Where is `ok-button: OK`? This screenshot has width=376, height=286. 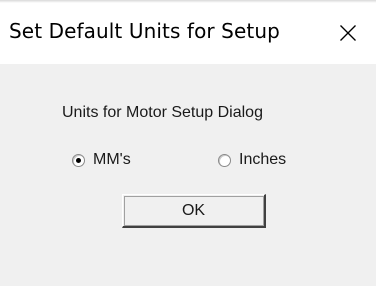 ok-button: OK is located at coordinates (194, 211).